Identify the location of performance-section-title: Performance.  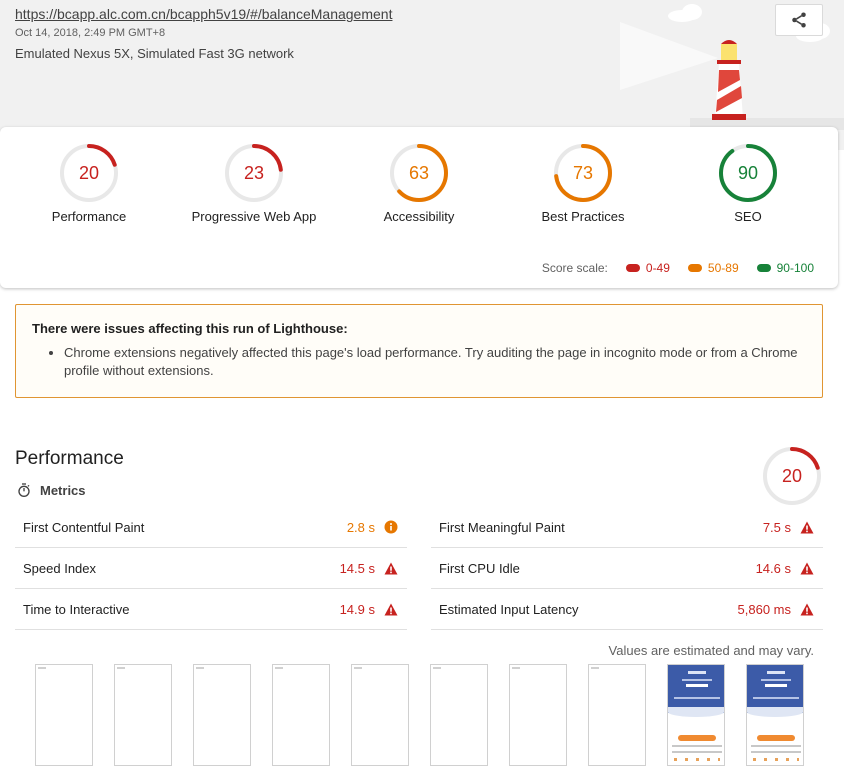
(69, 458).